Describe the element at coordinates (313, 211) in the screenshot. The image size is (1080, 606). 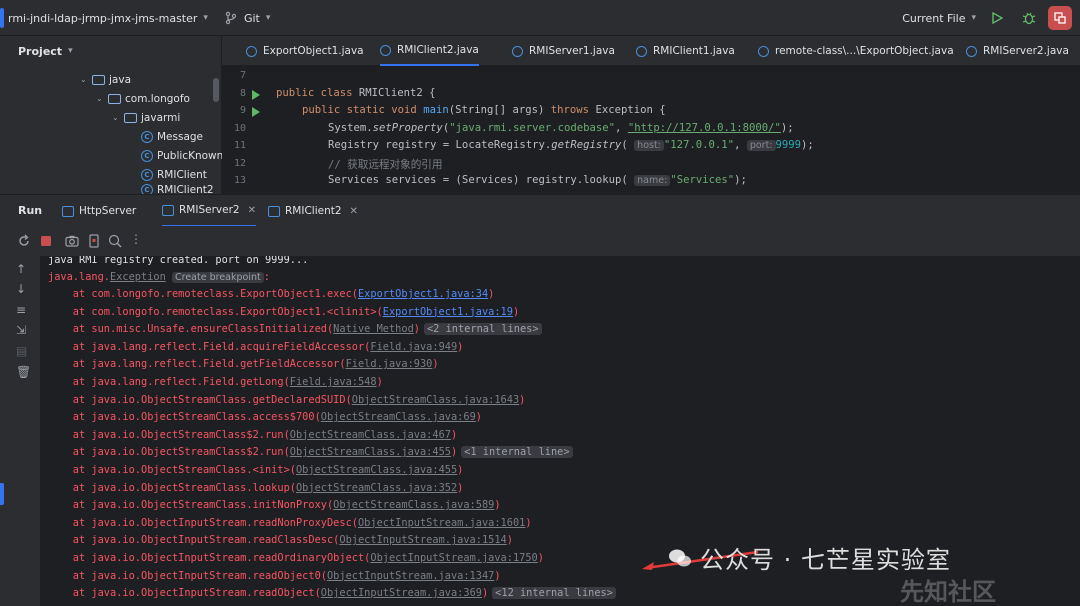
I see `run-tab-rmiclient2: RMIClient2 ✕` at that location.